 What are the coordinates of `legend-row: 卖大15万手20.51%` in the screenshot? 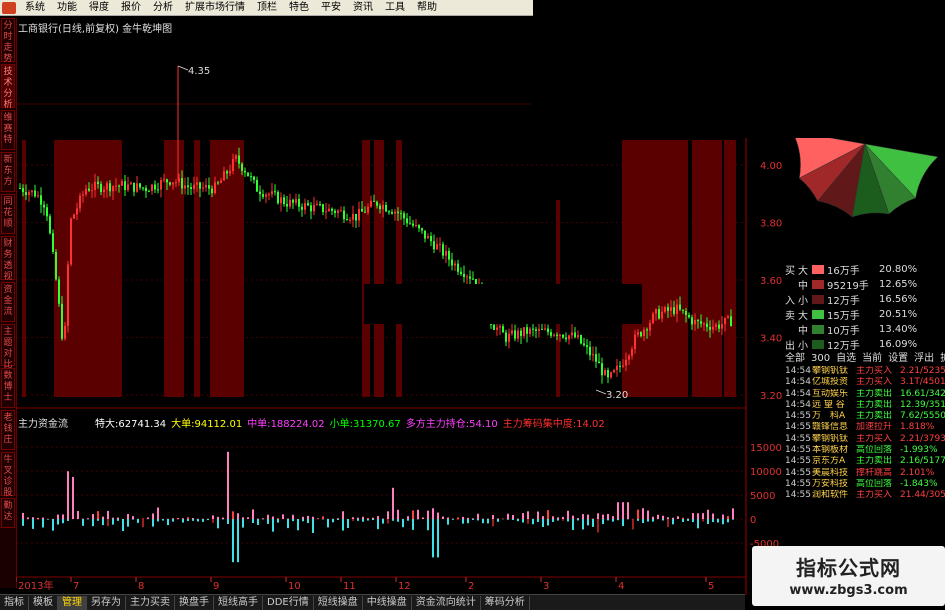 It's located at (865, 314).